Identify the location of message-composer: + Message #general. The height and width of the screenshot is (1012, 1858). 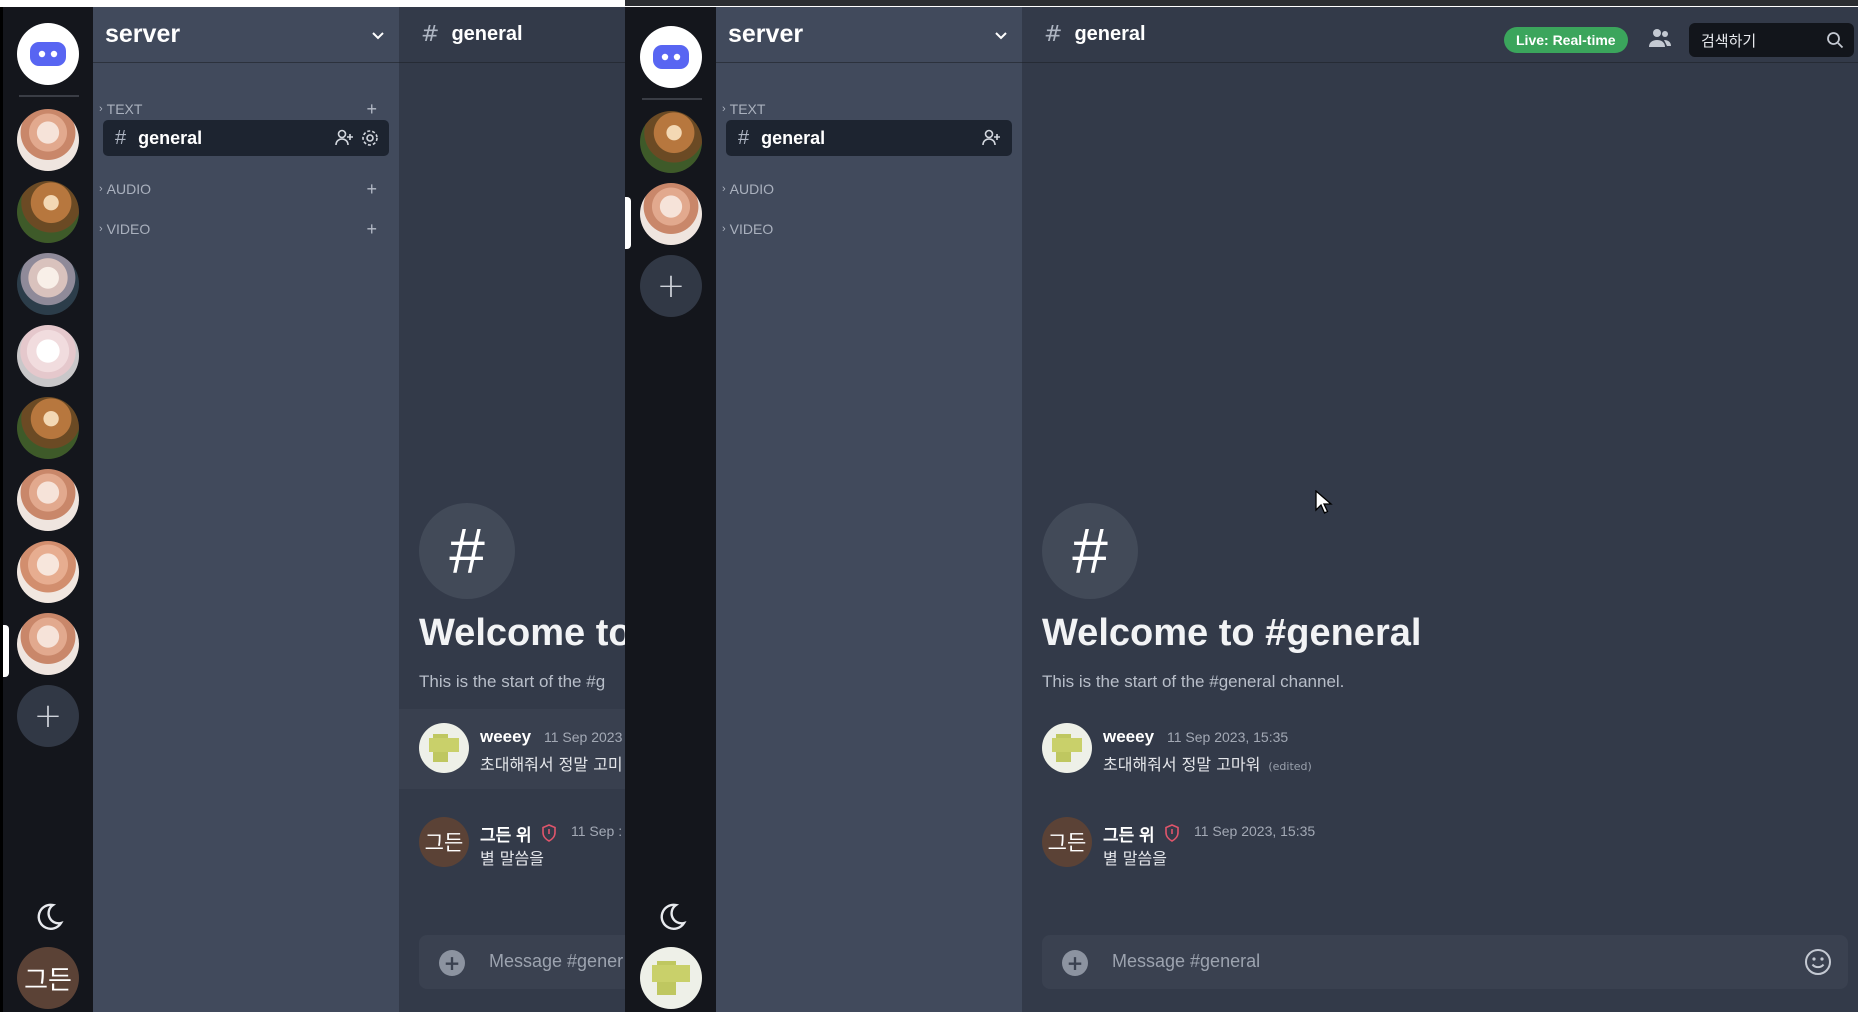
(1445, 962).